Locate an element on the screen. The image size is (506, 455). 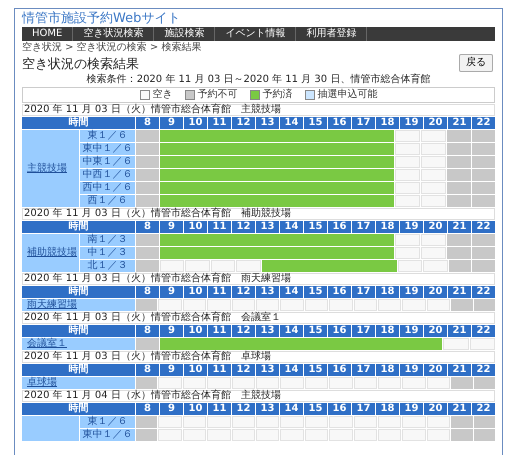
court-label: 西中１／６ is located at coordinates (107, 188).